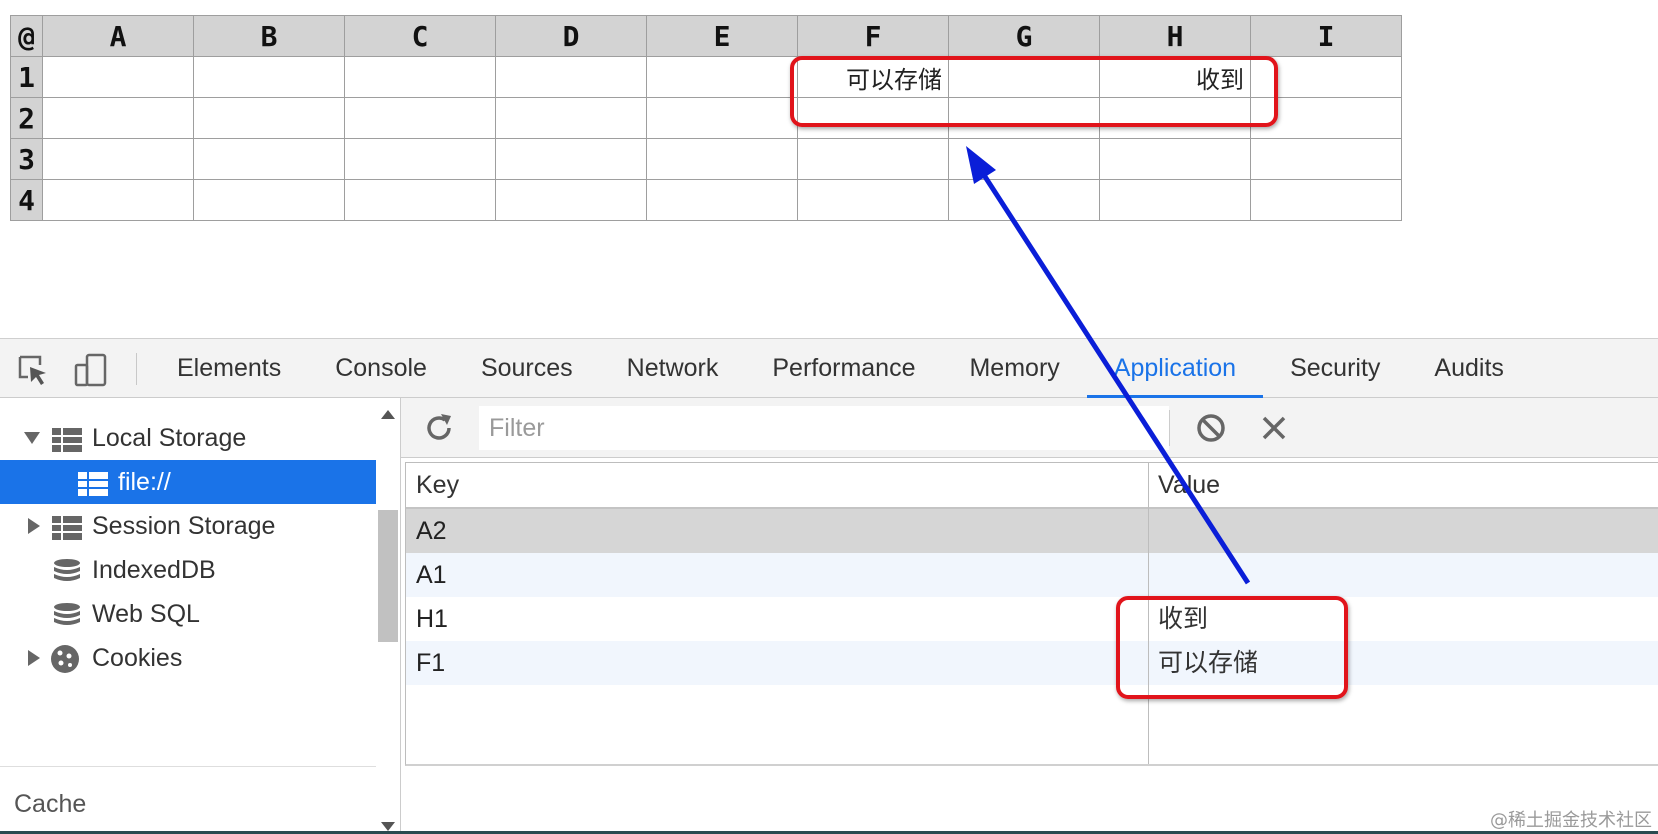  What do you see at coordinates (269, 77) in the screenshot?
I see `sheet-cell-b1` at bounding box center [269, 77].